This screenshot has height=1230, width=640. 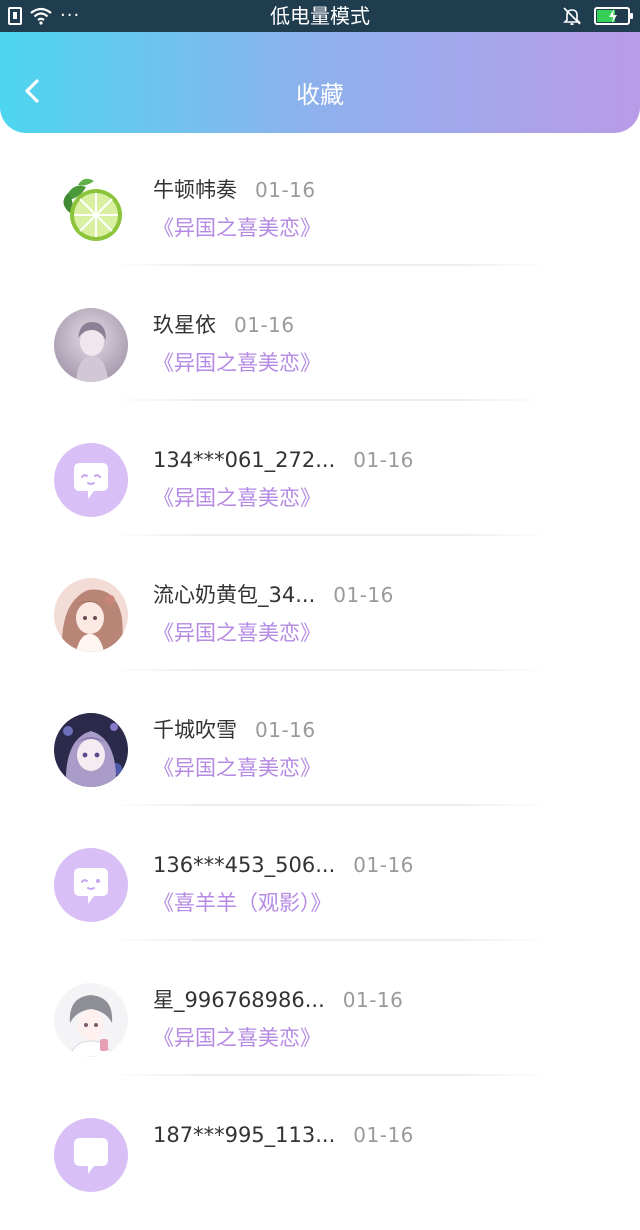 I want to click on list-item: 187***995_113... 01-16, so click(x=320, y=1162).